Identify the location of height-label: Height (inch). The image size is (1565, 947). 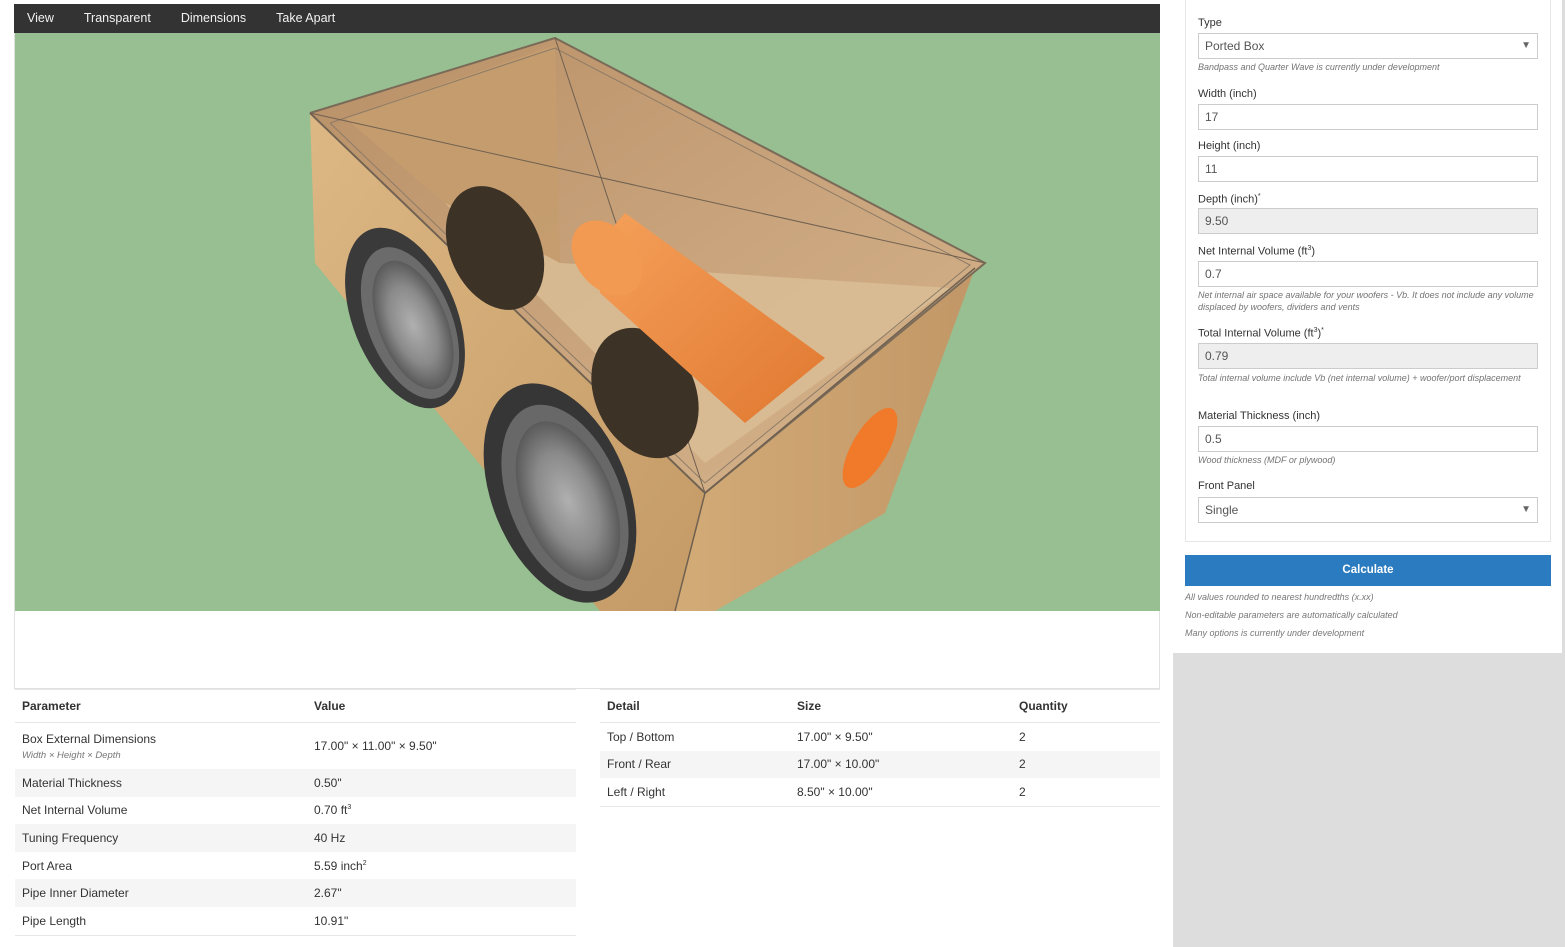
(1229, 146).